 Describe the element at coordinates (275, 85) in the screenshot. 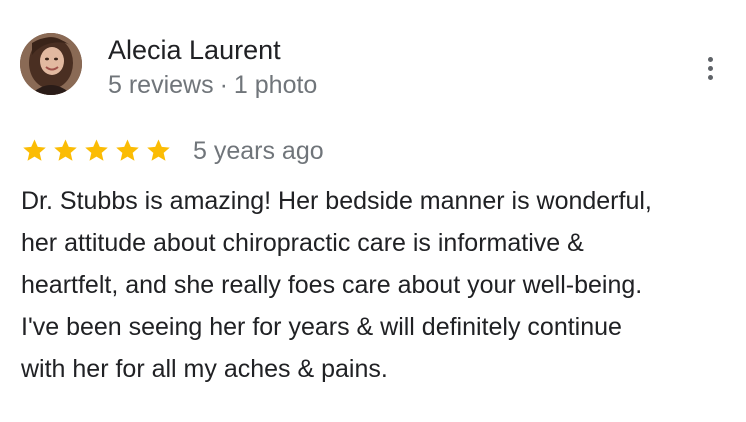

I see `photos-count: 1 photo` at that location.